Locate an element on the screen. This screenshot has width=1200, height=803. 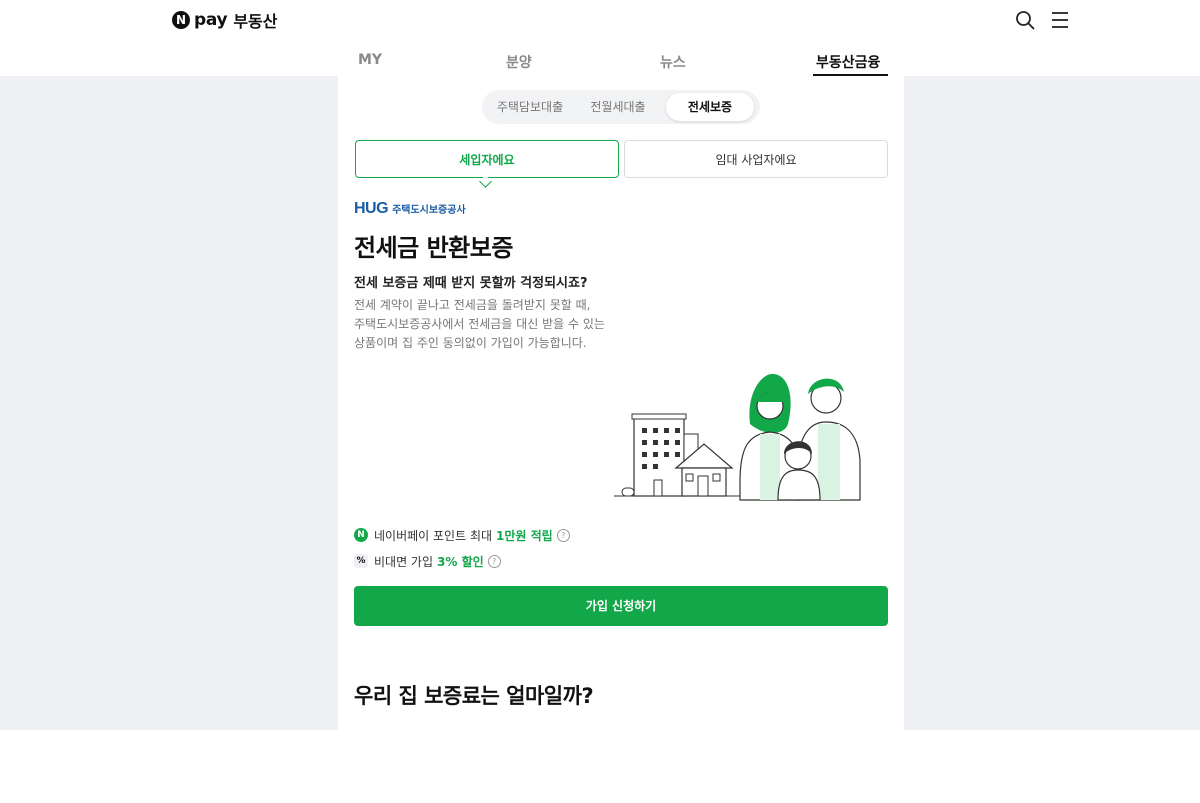
landlord-button: 임대 사업자에요 is located at coordinates (756, 159).